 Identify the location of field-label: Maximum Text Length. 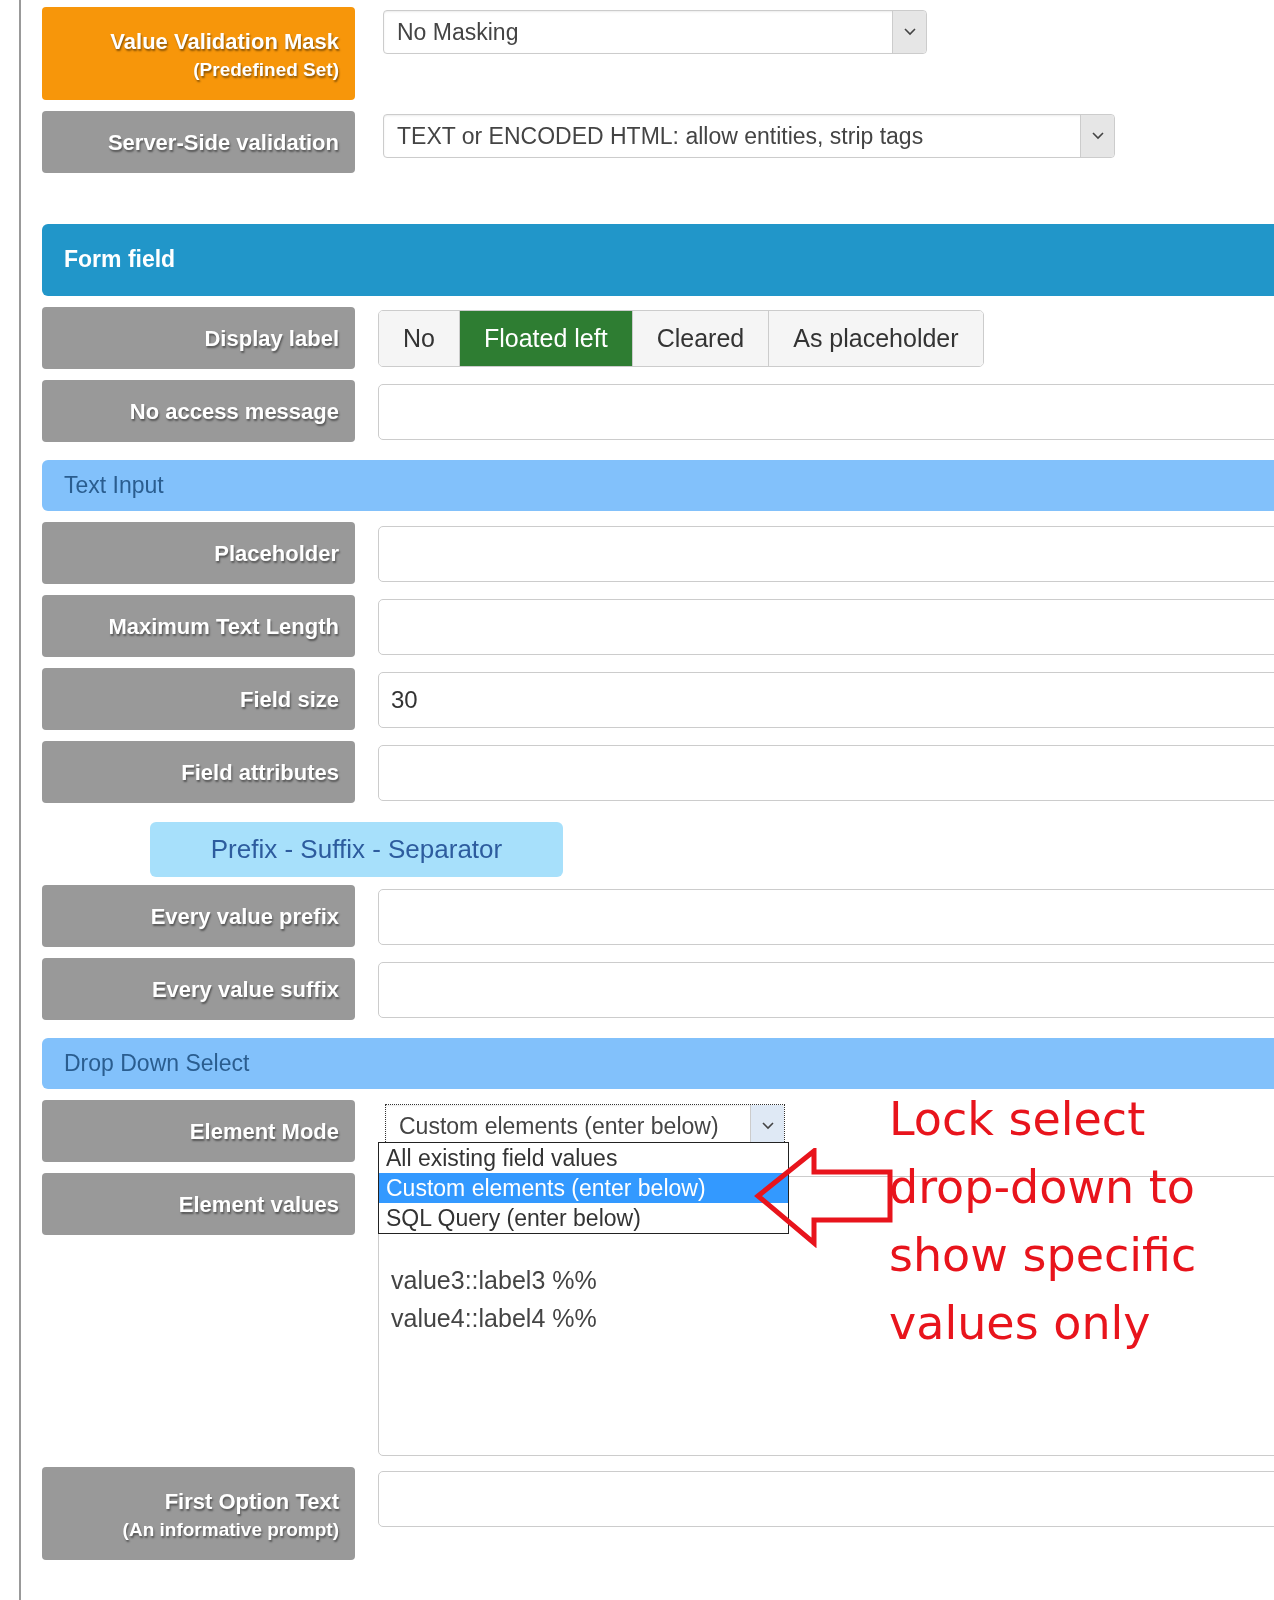
(198, 626).